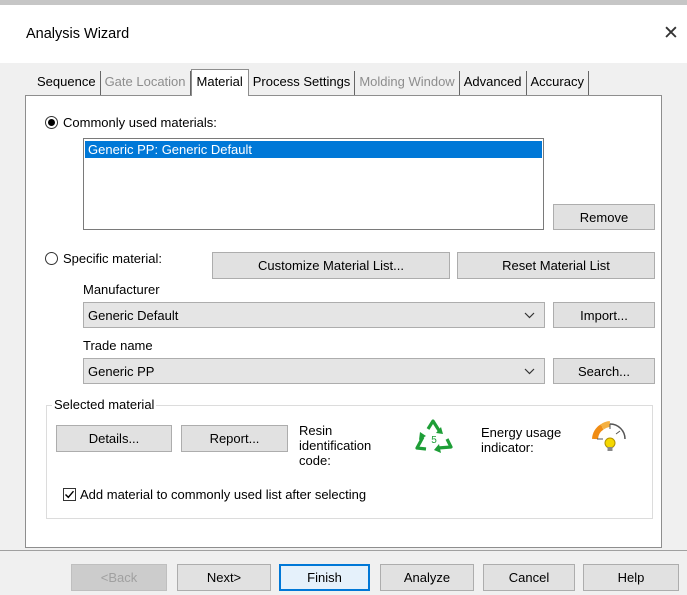 This screenshot has width=687, height=595. What do you see at coordinates (407, 83) in the screenshot?
I see `tab-molding-window: Molding Window` at bounding box center [407, 83].